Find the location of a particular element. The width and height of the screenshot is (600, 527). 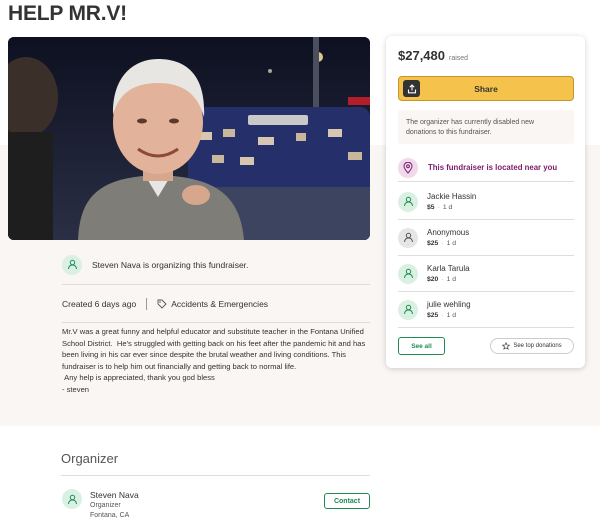

star-icon is located at coordinates (506, 346).